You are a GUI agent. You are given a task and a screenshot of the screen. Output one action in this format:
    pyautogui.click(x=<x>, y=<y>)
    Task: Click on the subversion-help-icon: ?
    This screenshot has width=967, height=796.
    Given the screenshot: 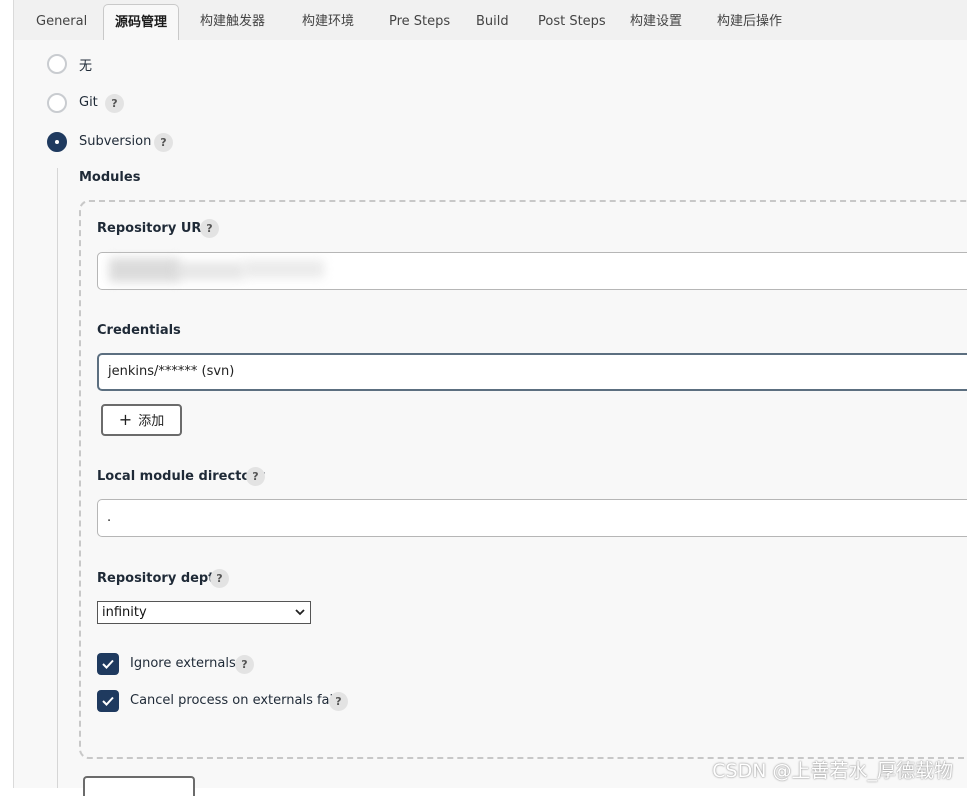 What is the action you would take?
    pyautogui.click(x=163, y=142)
    